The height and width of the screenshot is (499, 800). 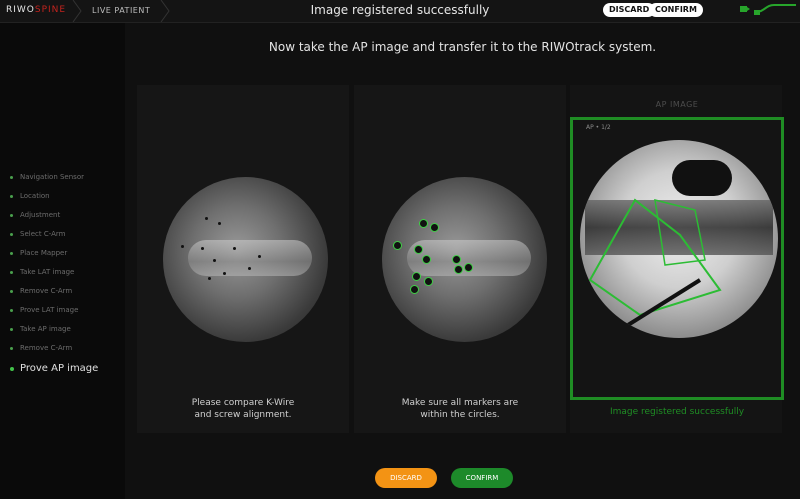 What do you see at coordinates (677, 412) in the screenshot?
I see `registration-status: Image registered successfully` at bounding box center [677, 412].